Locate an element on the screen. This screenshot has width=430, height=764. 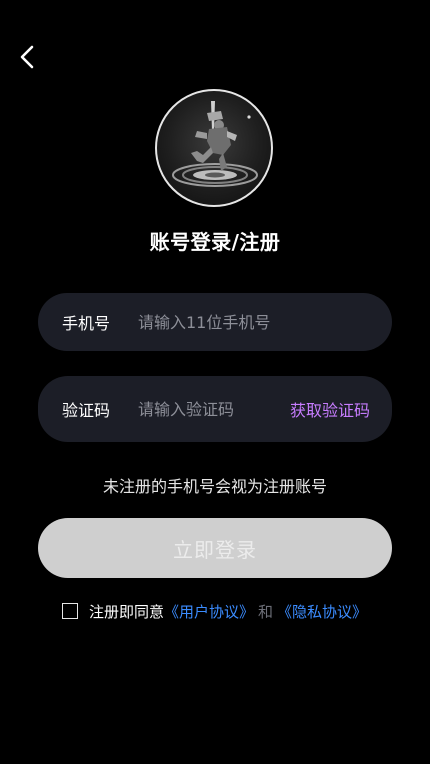
phone-label: 手机号 is located at coordinates (86, 323).